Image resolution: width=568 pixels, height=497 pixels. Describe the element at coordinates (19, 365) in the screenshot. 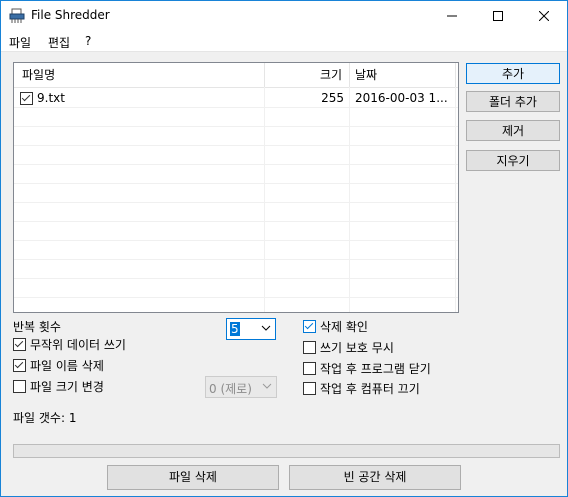

I see `delete-filename-checkbox` at that location.